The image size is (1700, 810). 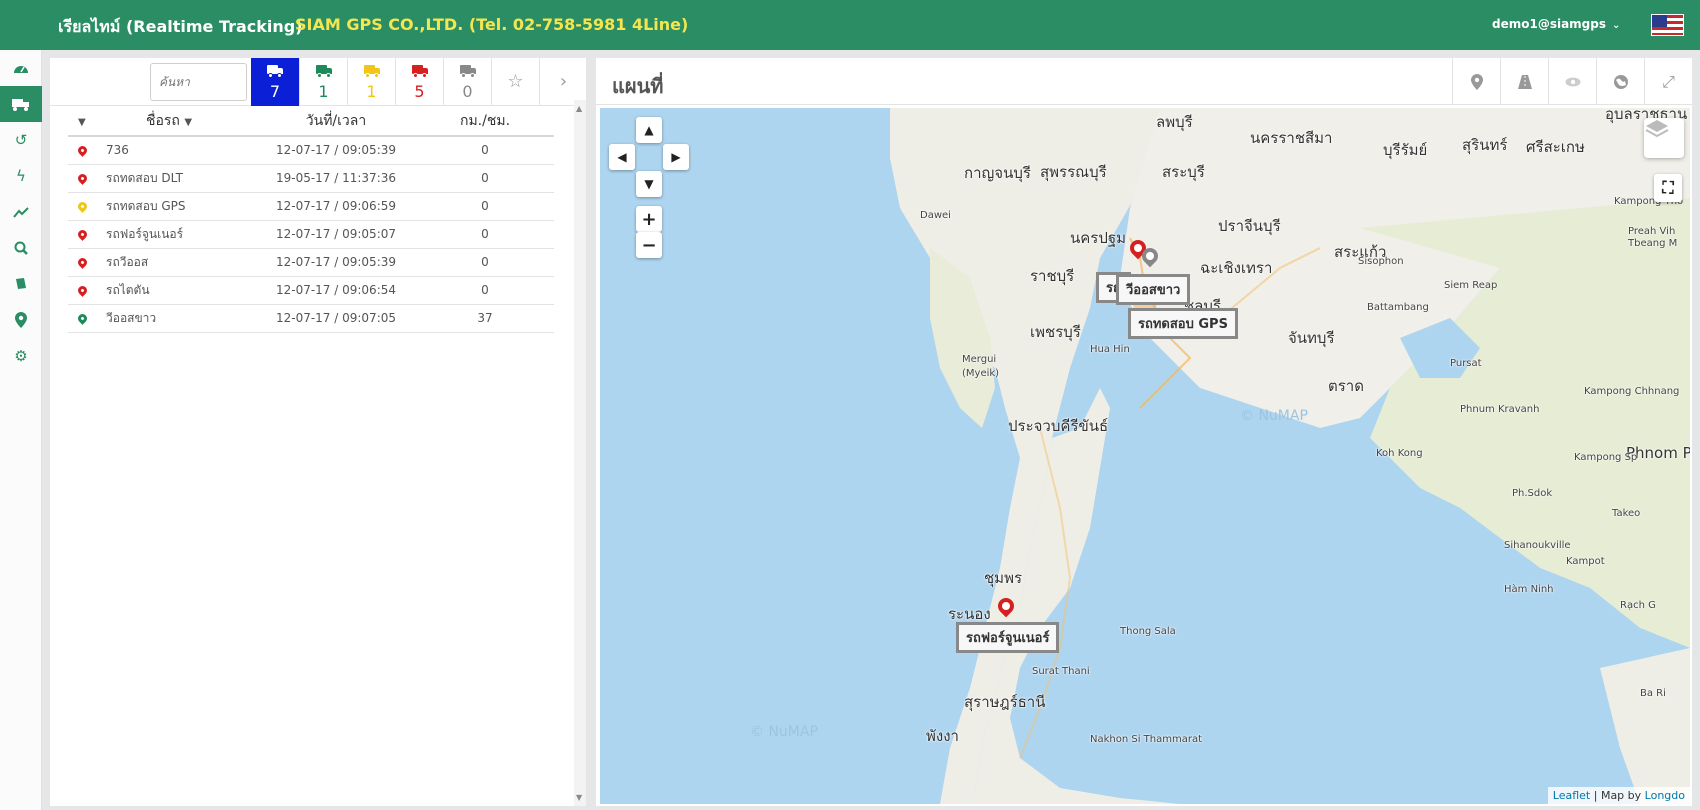 What do you see at coordinates (649, 219) in the screenshot?
I see `zoom-in-button: +` at bounding box center [649, 219].